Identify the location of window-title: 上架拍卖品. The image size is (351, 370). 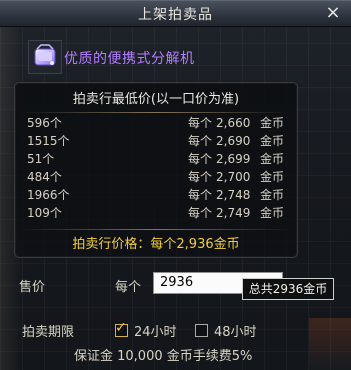
(175, 15).